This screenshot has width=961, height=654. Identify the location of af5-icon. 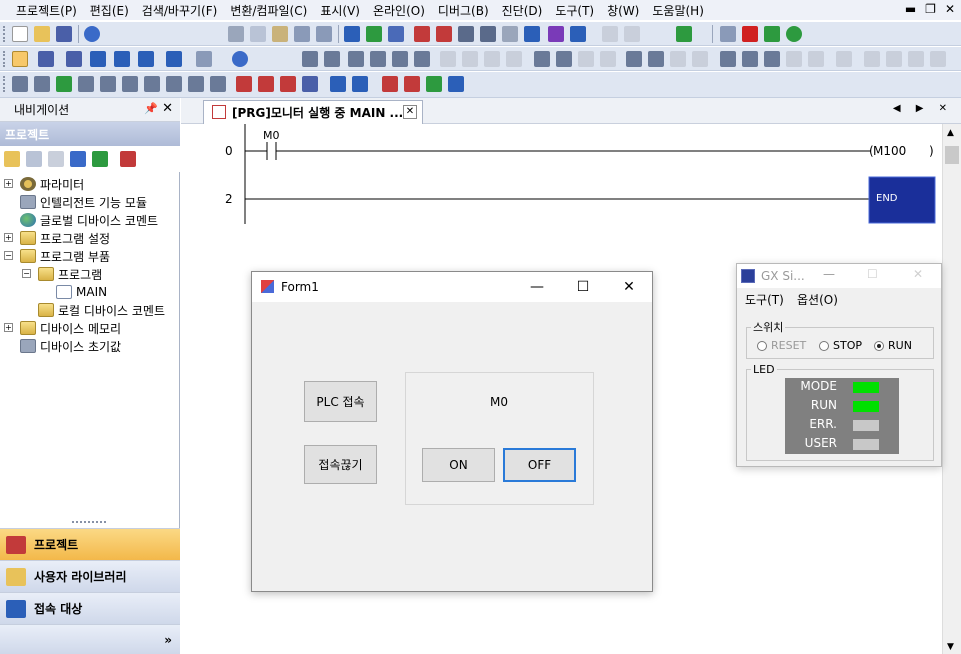
(728, 59).